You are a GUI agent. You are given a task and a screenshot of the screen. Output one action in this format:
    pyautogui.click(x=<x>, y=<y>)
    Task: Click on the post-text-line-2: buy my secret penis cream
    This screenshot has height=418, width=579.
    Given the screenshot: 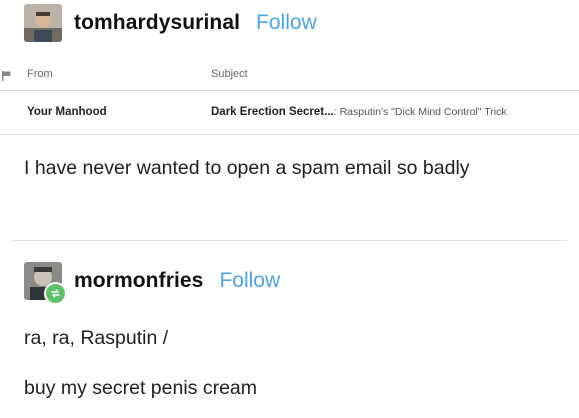 What is the action you would take?
    pyautogui.click(x=141, y=388)
    